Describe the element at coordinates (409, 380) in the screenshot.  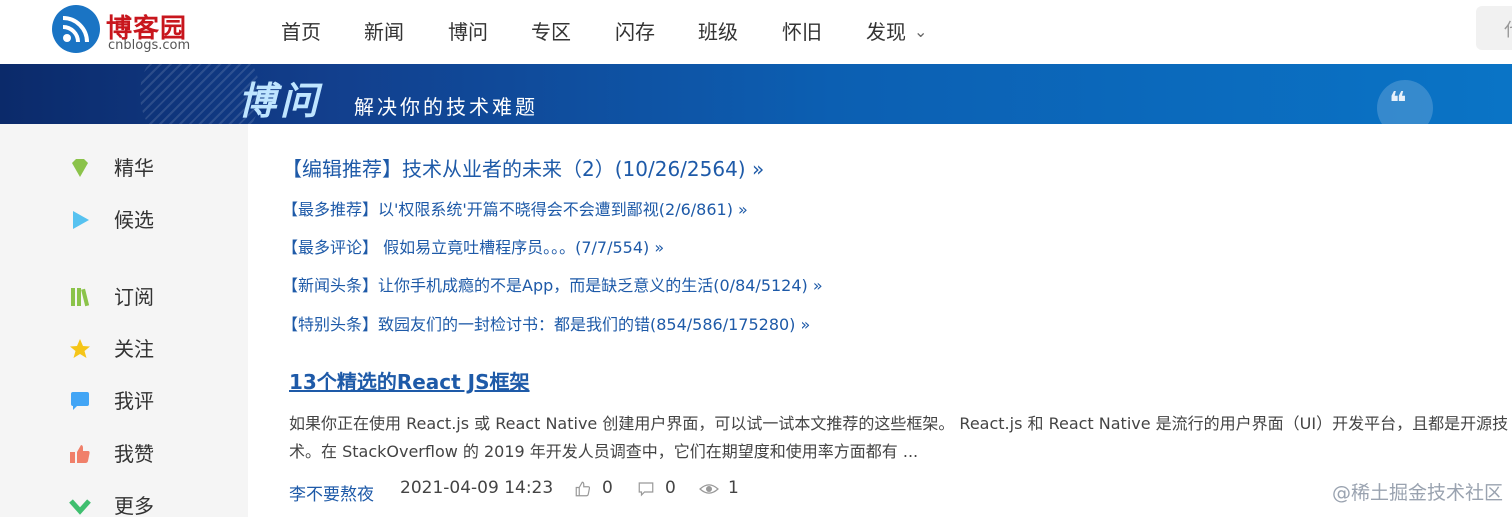
I see `article-title: 13个精选的React JS框架` at that location.